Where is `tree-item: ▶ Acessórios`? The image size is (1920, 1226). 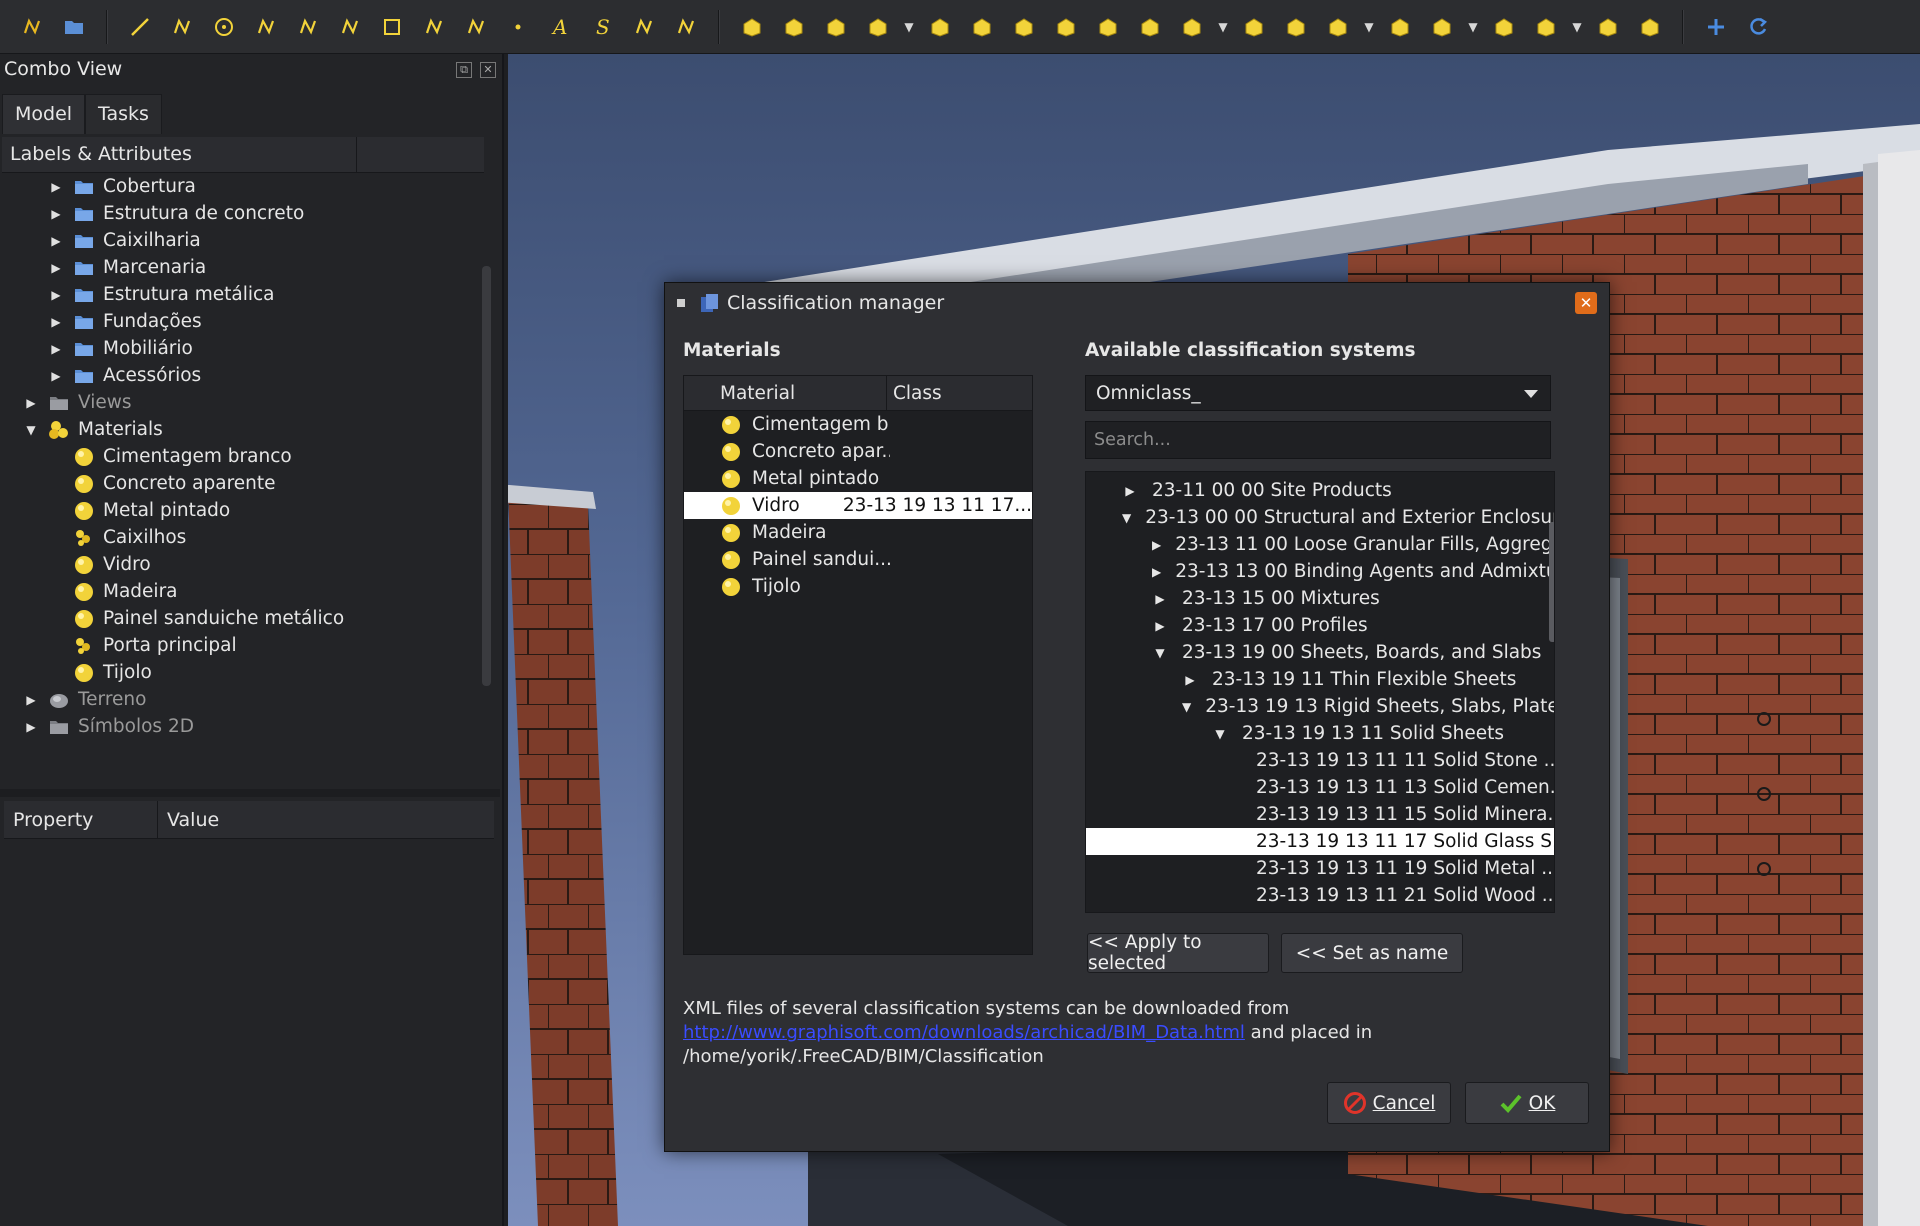
tree-item: ▶ Acessórios is located at coordinates (240, 375).